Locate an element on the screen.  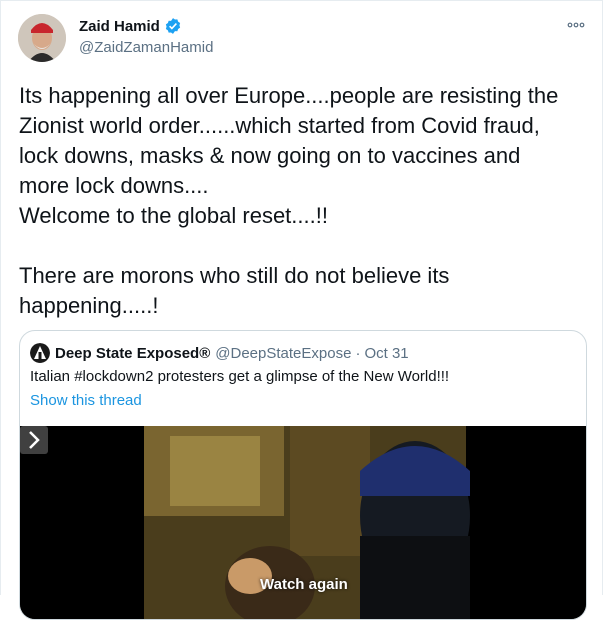
quoted-handle: @DeepStateExpose is located at coordinates (283, 353).